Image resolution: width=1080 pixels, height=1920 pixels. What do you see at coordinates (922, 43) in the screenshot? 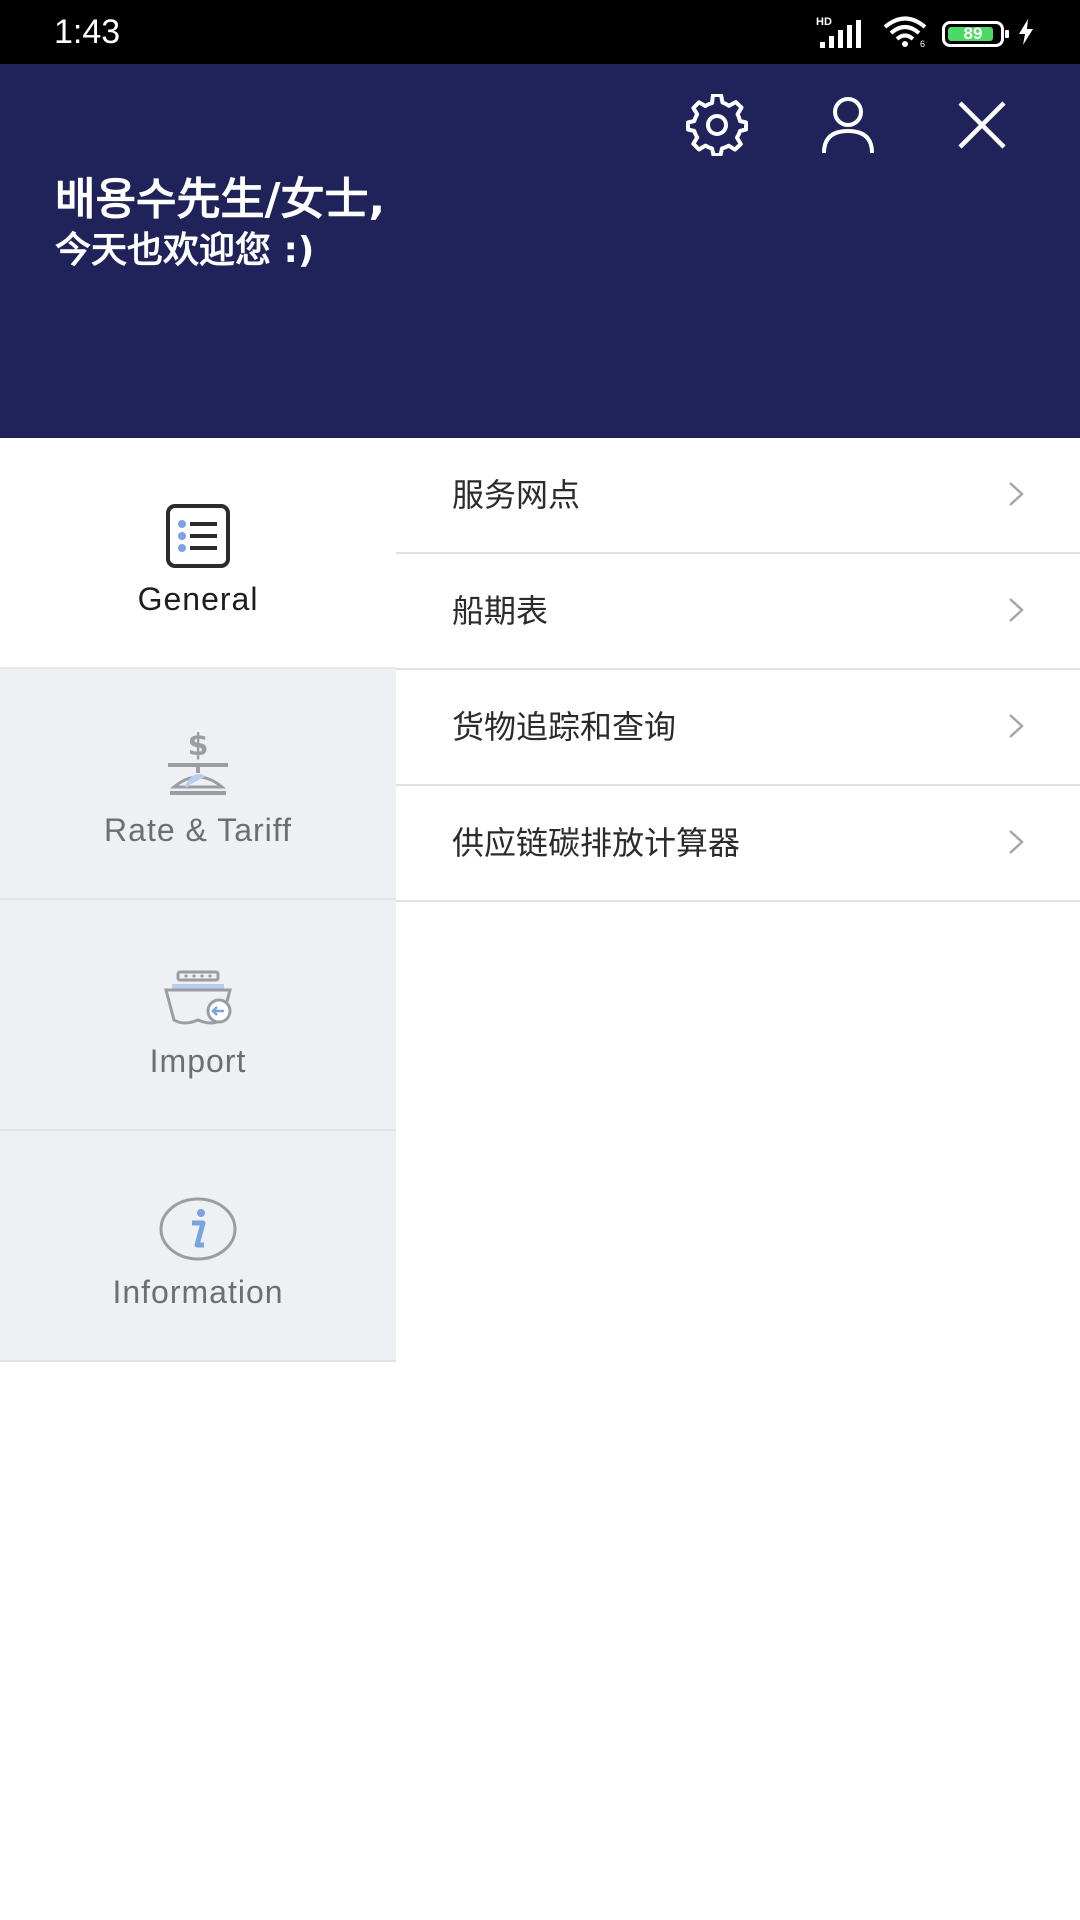
I see `svg-text: 6` at bounding box center [922, 43].